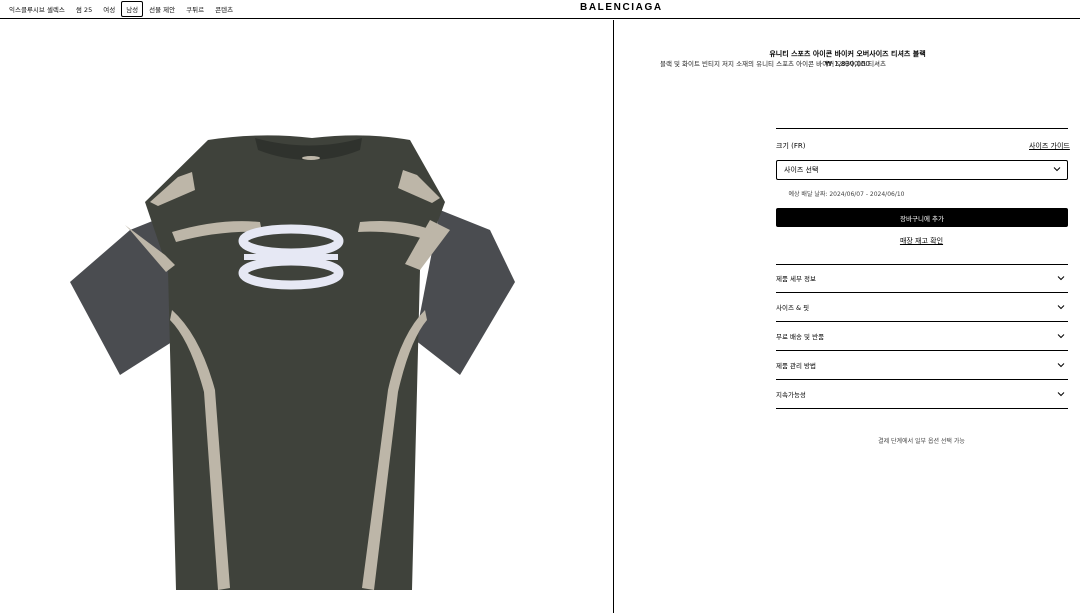 The width and height of the screenshot is (1080, 613). What do you see at coordinates (922, 217) in the screenshot?
I see `add-to-cart-button: 장바구니에 추가` at bounding box center [922, 217].